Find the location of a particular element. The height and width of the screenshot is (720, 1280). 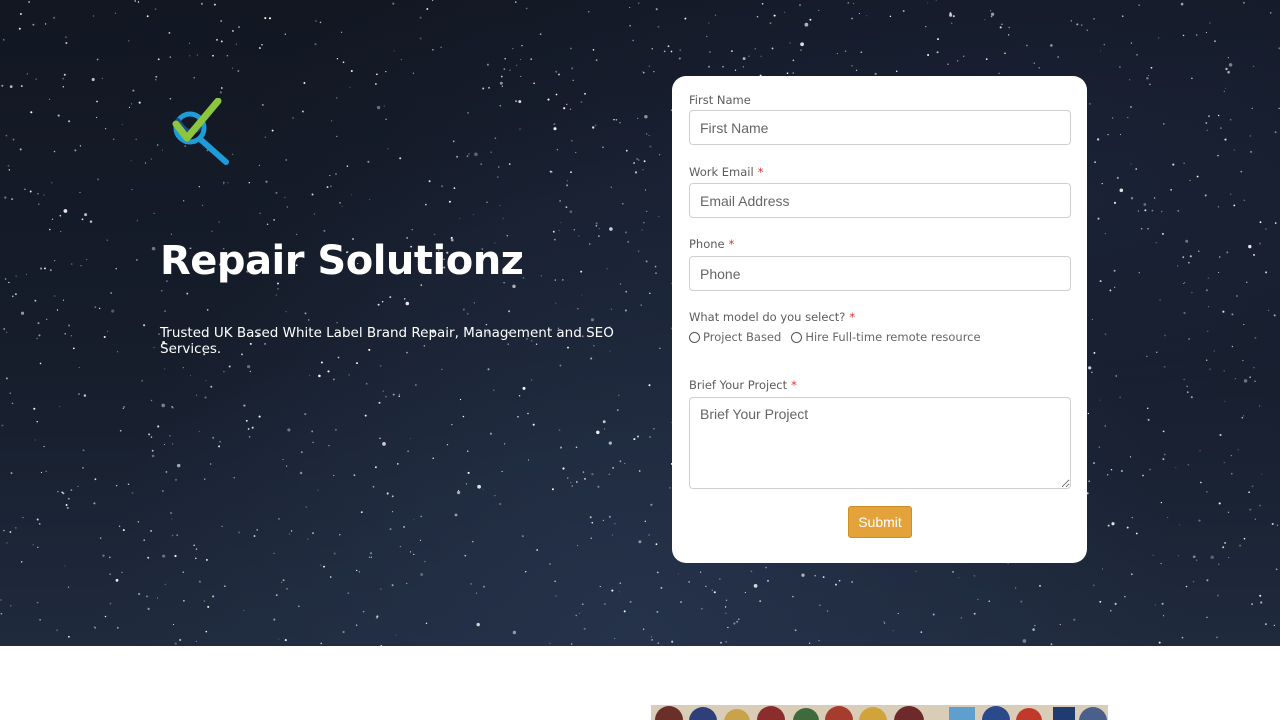

brief-label: Brief Your Project * is located at coordinates (743, 385).